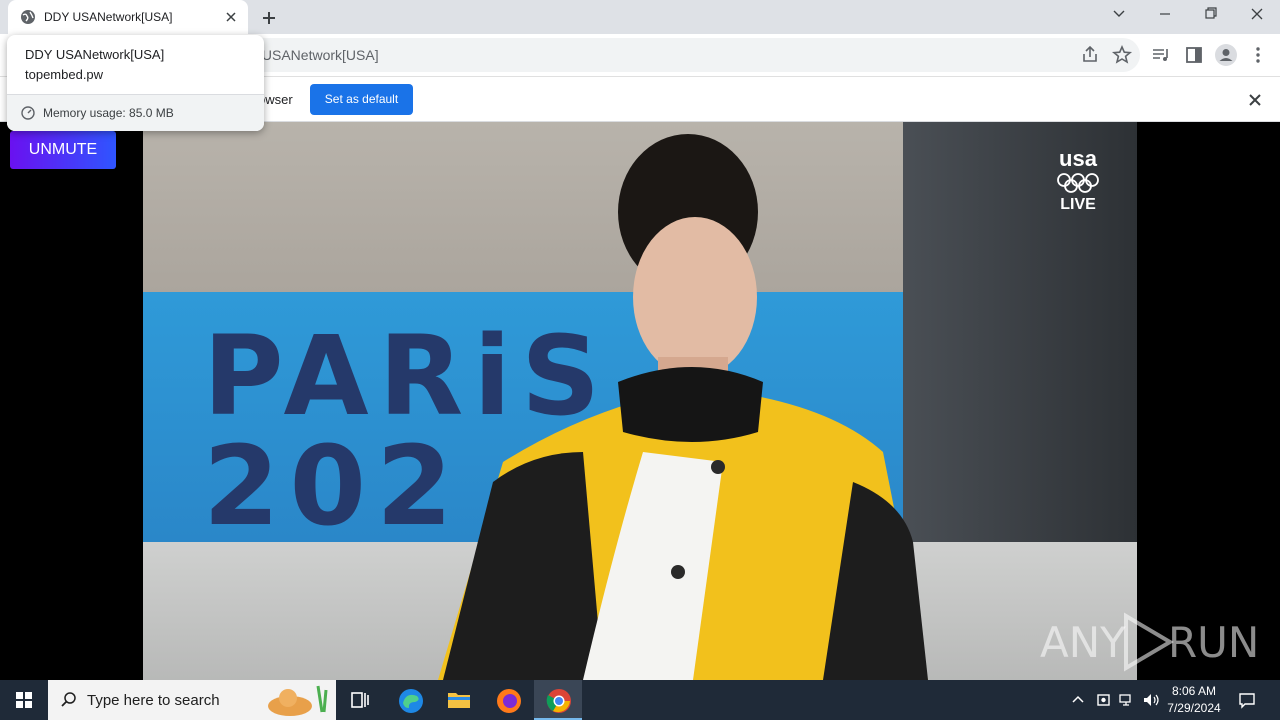  Describe the element at coordinates (1247, 700) in the screenshot. I see `notification-icon` at that location.